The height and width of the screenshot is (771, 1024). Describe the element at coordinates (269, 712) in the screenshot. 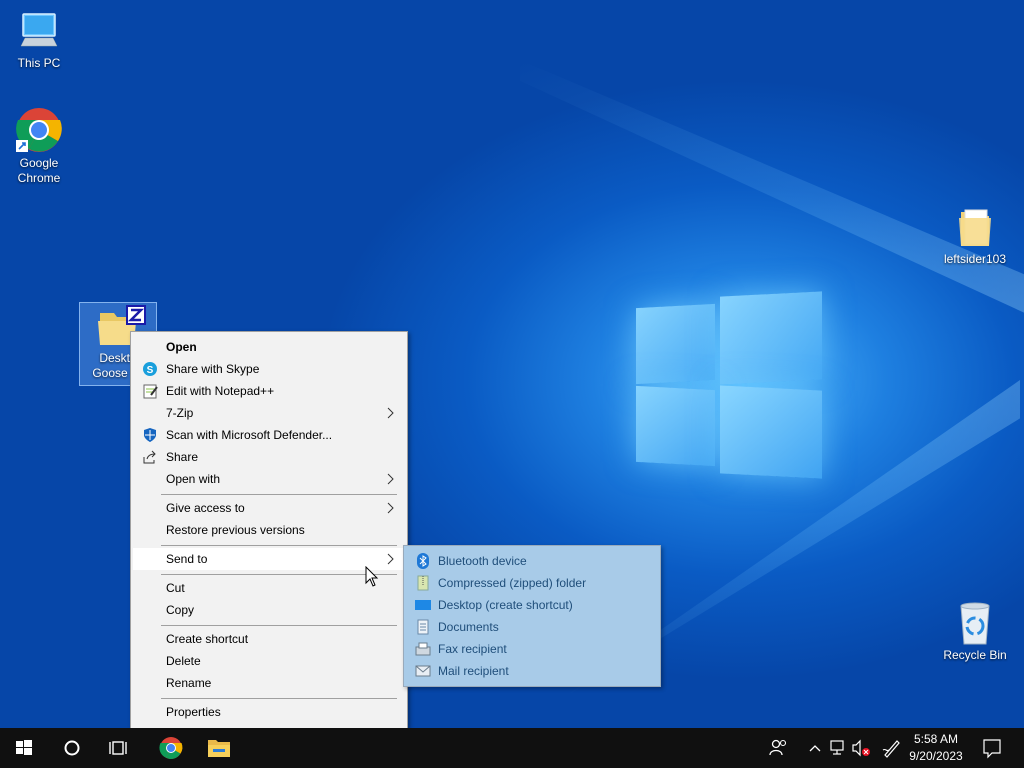

I see `menu-item-properties: Properties` at that location.